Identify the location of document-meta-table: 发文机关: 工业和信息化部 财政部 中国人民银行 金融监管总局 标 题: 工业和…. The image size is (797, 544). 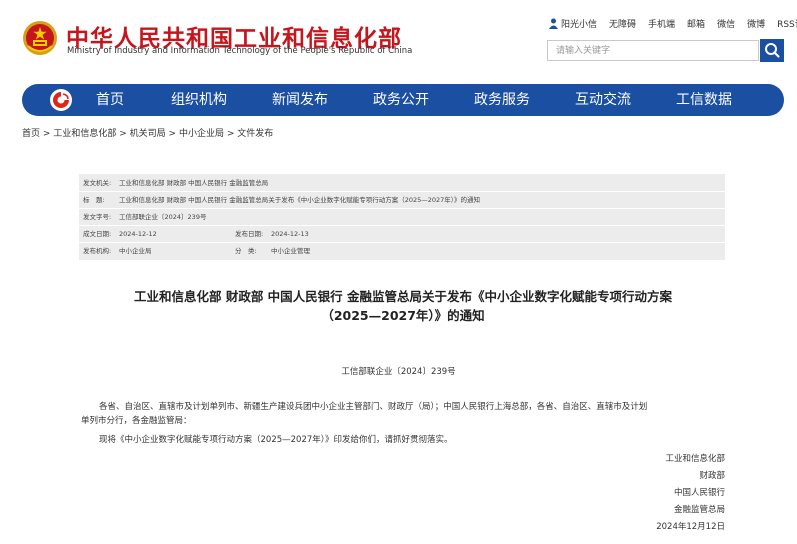
(402, 217).